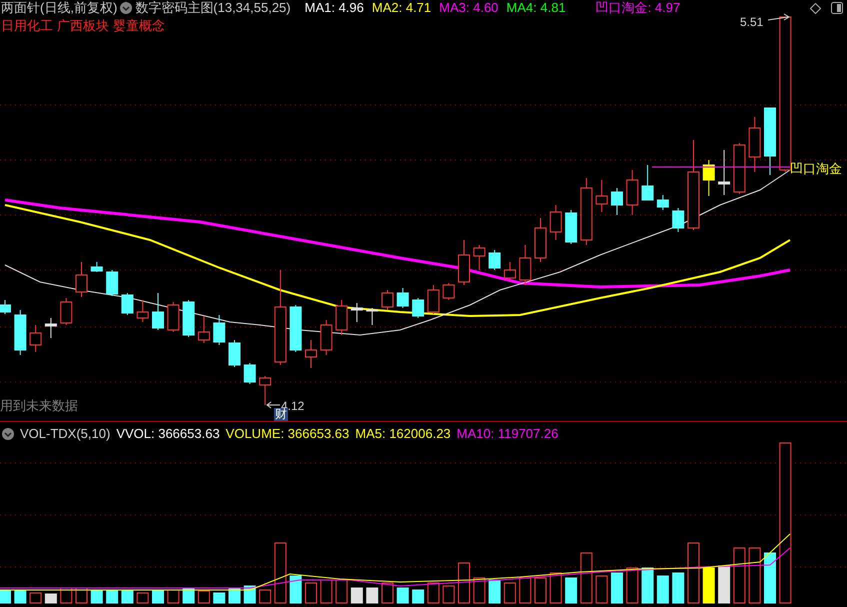 The width and height of the screenshot is (847, 607). Describe the element at coordinates (39, 406) in the screenshot. I see `warning-note: 用到未来数据` at that location.